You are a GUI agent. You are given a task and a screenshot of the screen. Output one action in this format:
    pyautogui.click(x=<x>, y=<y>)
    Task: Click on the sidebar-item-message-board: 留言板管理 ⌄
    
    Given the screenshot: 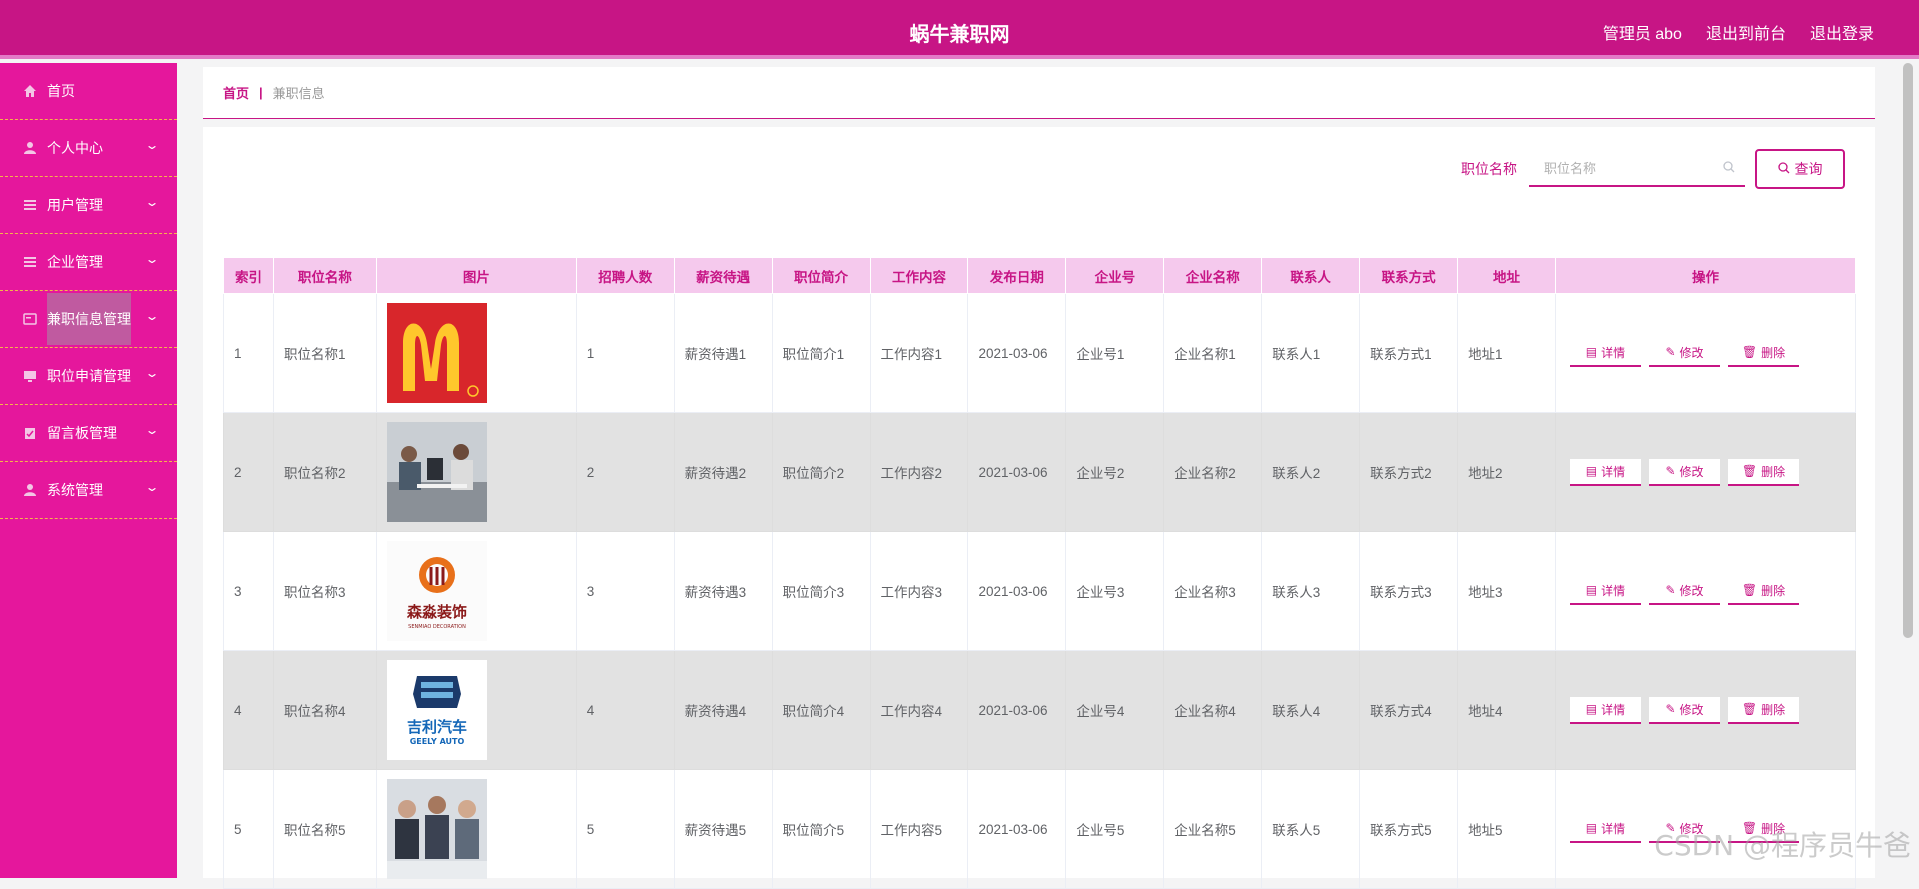 What is the action you would take?
    pyautogui.click(x=88, y=433)
    